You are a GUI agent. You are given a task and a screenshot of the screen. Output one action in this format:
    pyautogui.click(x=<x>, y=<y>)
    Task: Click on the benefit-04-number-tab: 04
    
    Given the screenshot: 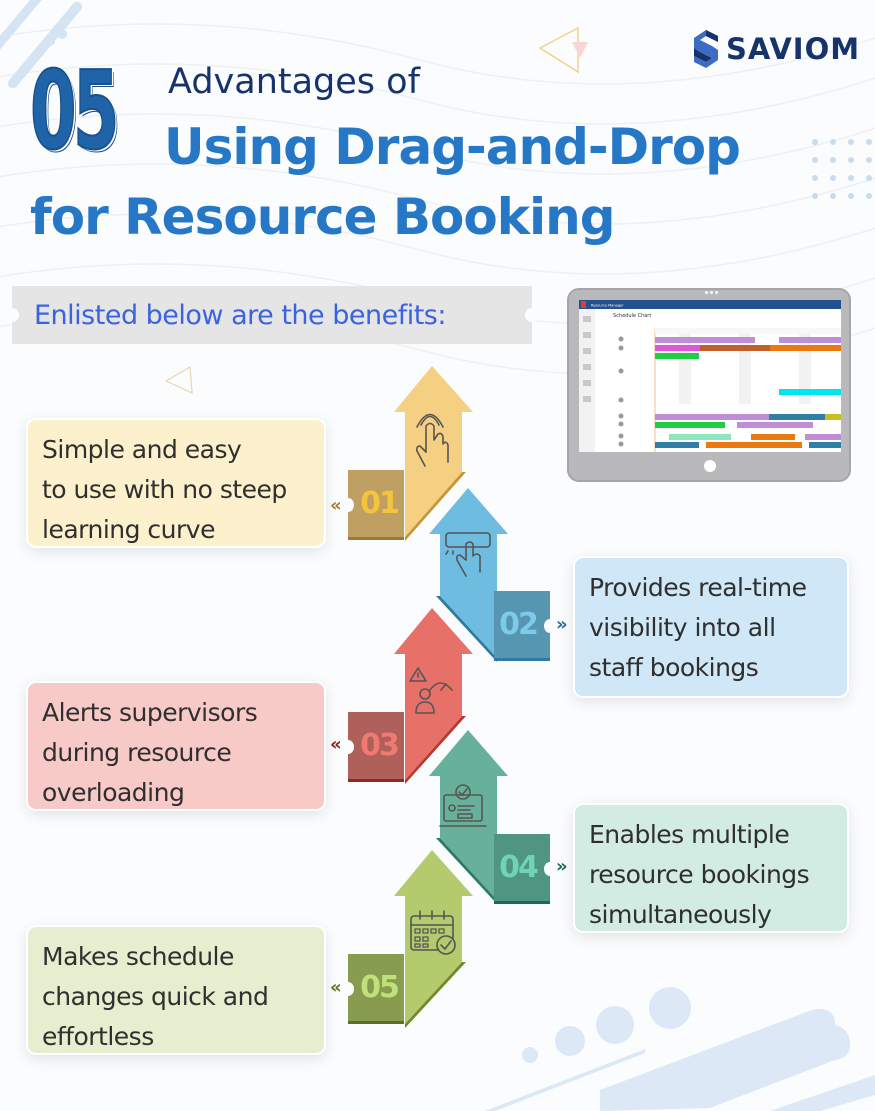 What is the action you would take?
    pyautogui.click(x=525, y=869)
    